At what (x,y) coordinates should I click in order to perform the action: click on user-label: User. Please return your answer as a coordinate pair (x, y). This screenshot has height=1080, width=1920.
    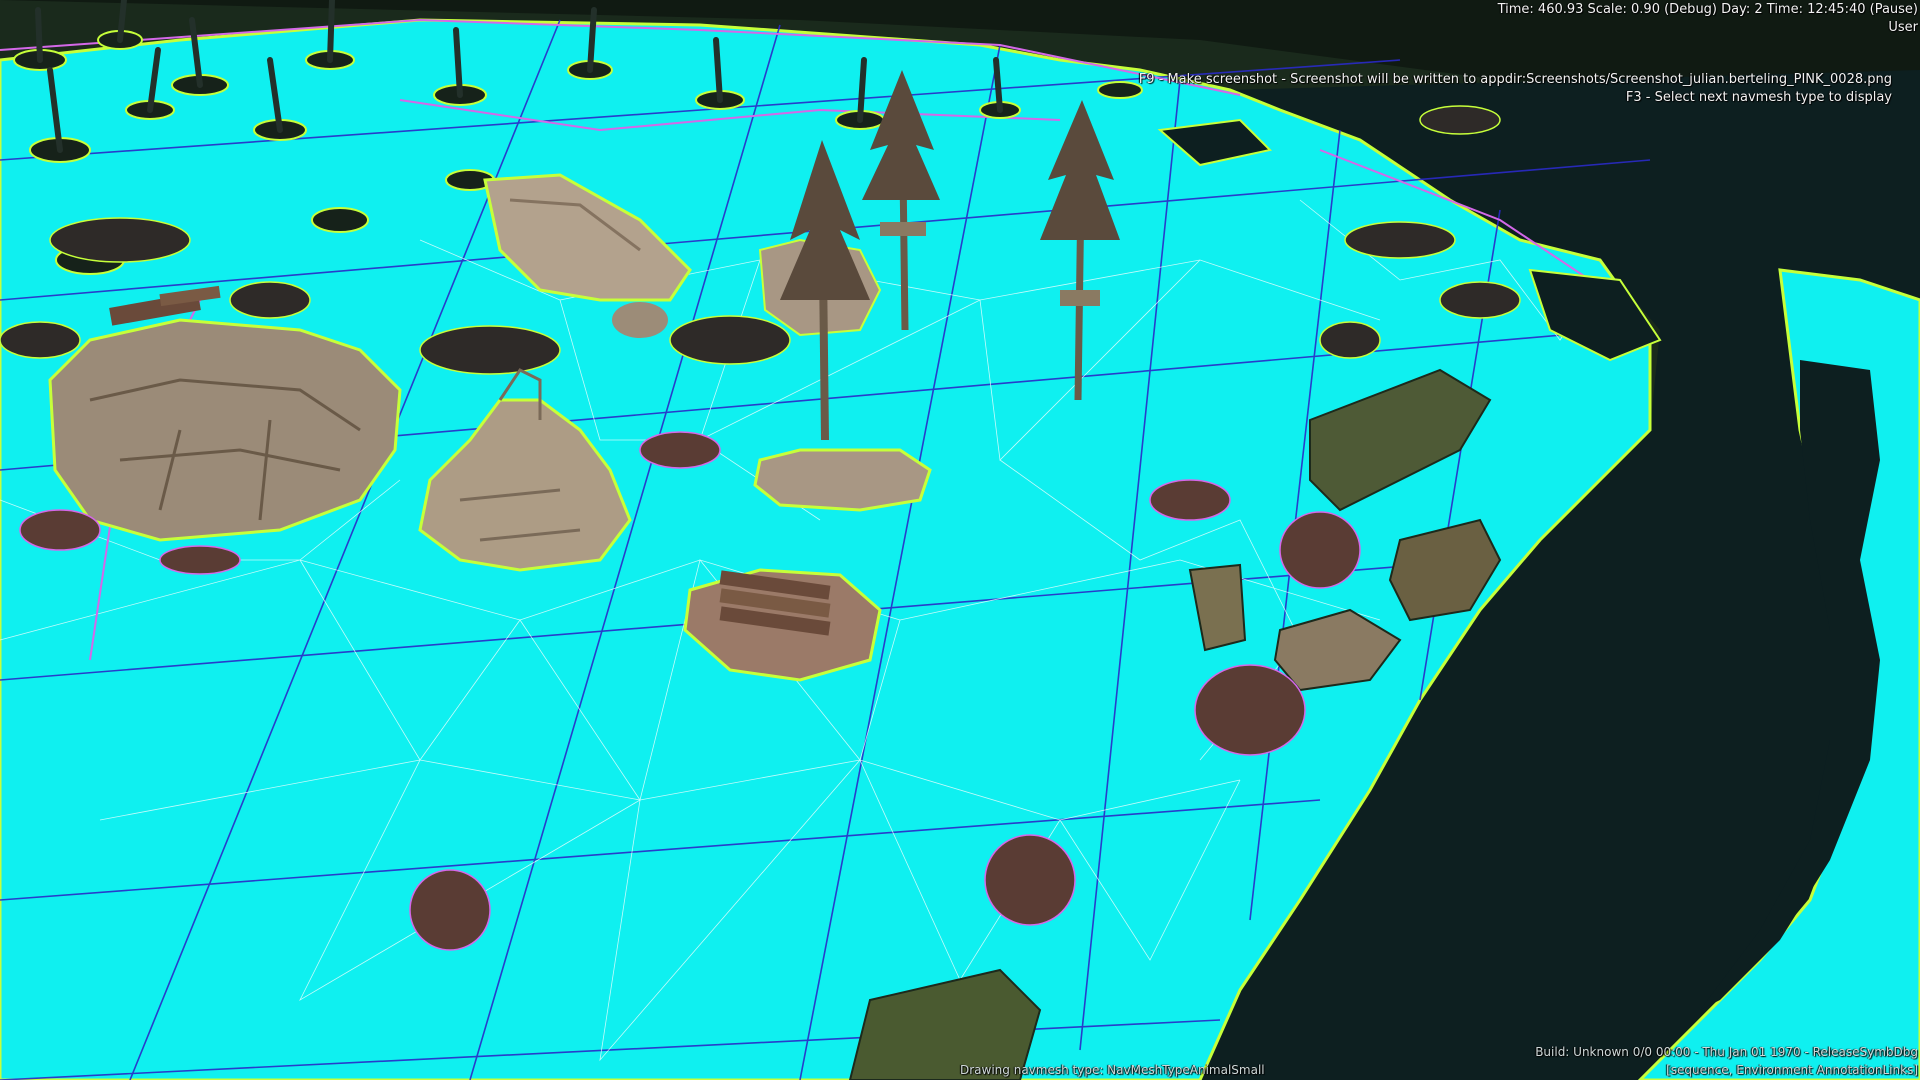
    Looking at the image, I should click on (1903, 27).